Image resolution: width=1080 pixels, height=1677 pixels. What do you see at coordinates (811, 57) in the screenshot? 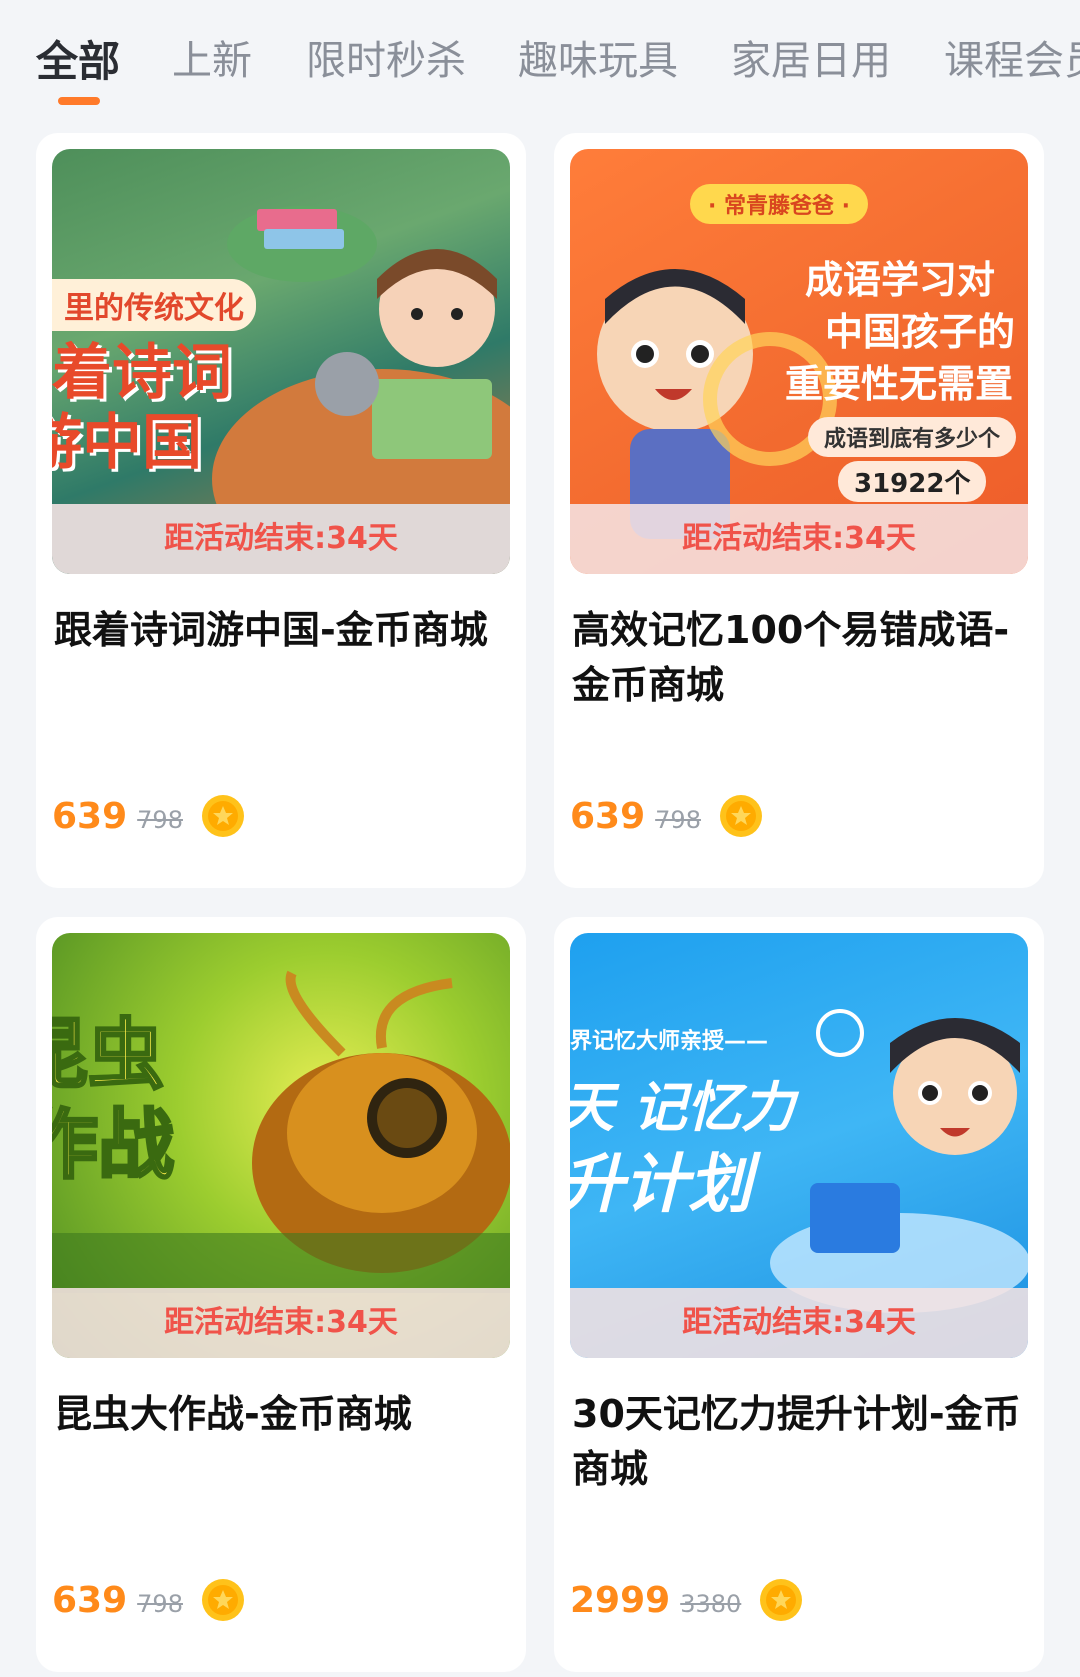
I see `tab-home-goods: 家居日用` at bounding box center [811, 57].